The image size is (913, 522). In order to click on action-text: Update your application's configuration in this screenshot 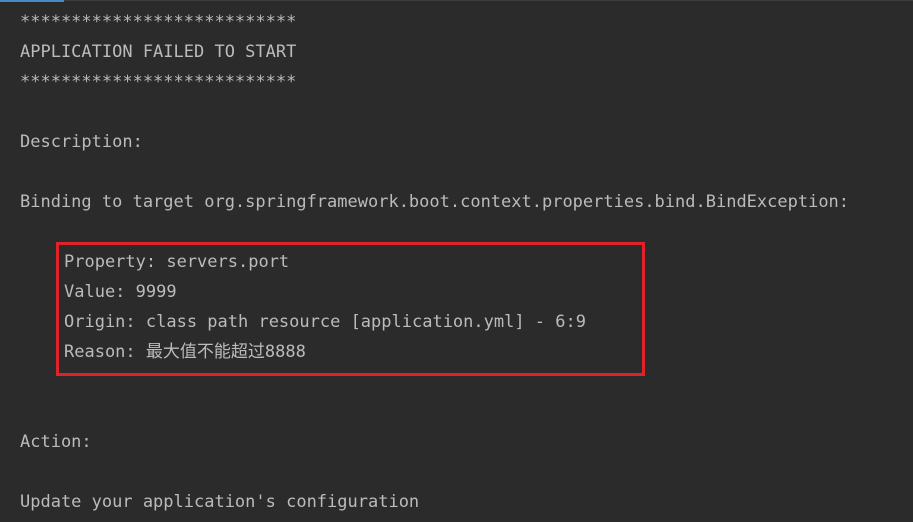, I will do `click(220, 502)`.